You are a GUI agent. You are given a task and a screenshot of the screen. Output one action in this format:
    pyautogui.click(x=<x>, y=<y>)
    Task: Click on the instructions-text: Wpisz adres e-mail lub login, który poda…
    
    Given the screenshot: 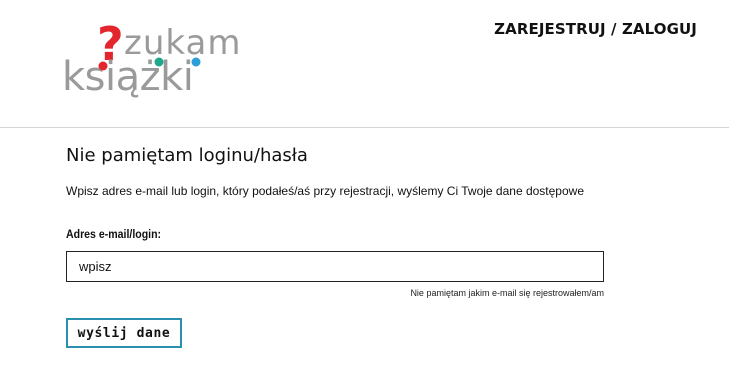 What is the action you would take?
    pyautogui.click(x=325, y=191)
    